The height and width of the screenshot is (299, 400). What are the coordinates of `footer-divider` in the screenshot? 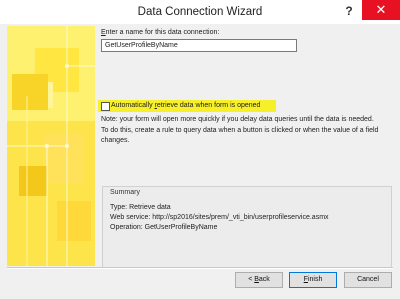 It's located at (200, 268).